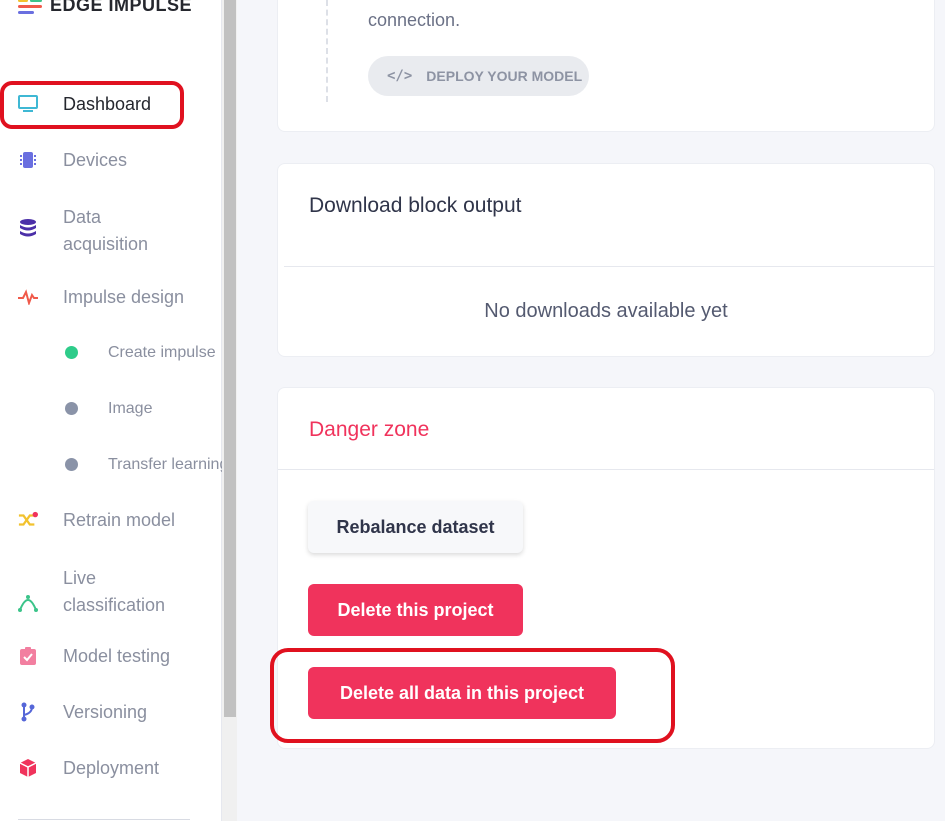  What do you see at coordinates (400, 76) in the screenshot?
I see `code-icon: </>` at bounding box center [400, 76].